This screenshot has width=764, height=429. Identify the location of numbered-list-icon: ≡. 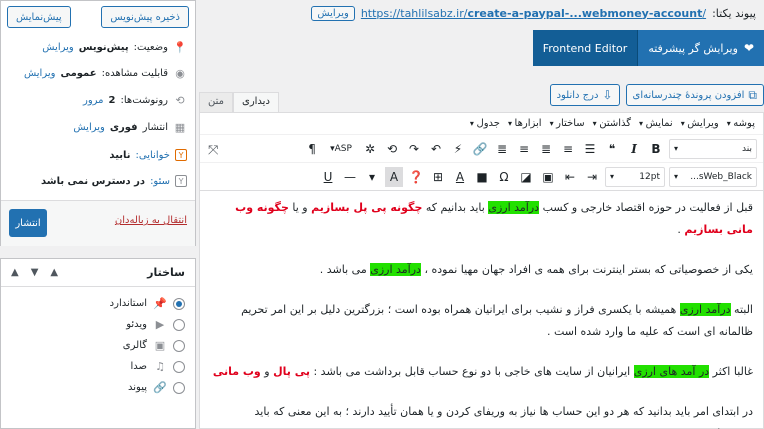
(568, 149).